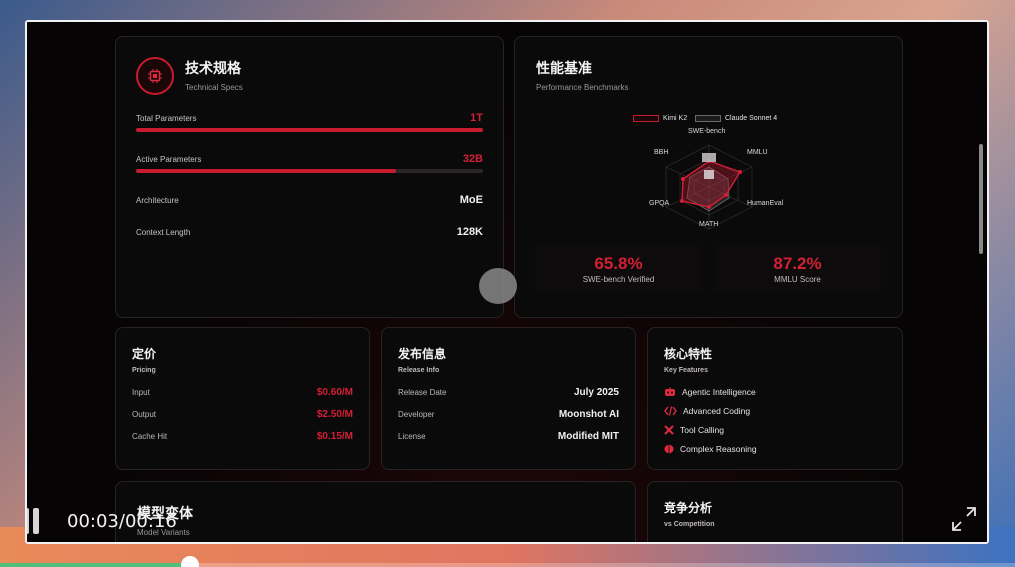 Image resolution: width=1015 pixels, height=567 pixels. Describe the element at coordinates (498, 286) in the screenshot. I see `mouse-cursor-highlight` at that location.